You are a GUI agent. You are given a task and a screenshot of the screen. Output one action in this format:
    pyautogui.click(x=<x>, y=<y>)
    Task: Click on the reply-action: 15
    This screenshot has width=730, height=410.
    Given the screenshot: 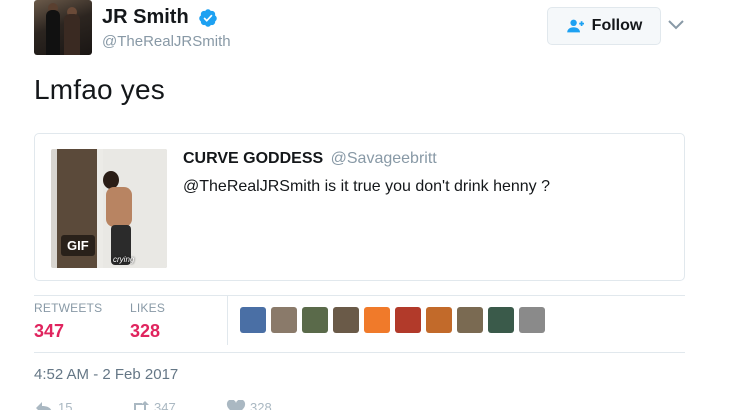 What is the action you would take?
    pyautogui.click(x=53, y=405)
    